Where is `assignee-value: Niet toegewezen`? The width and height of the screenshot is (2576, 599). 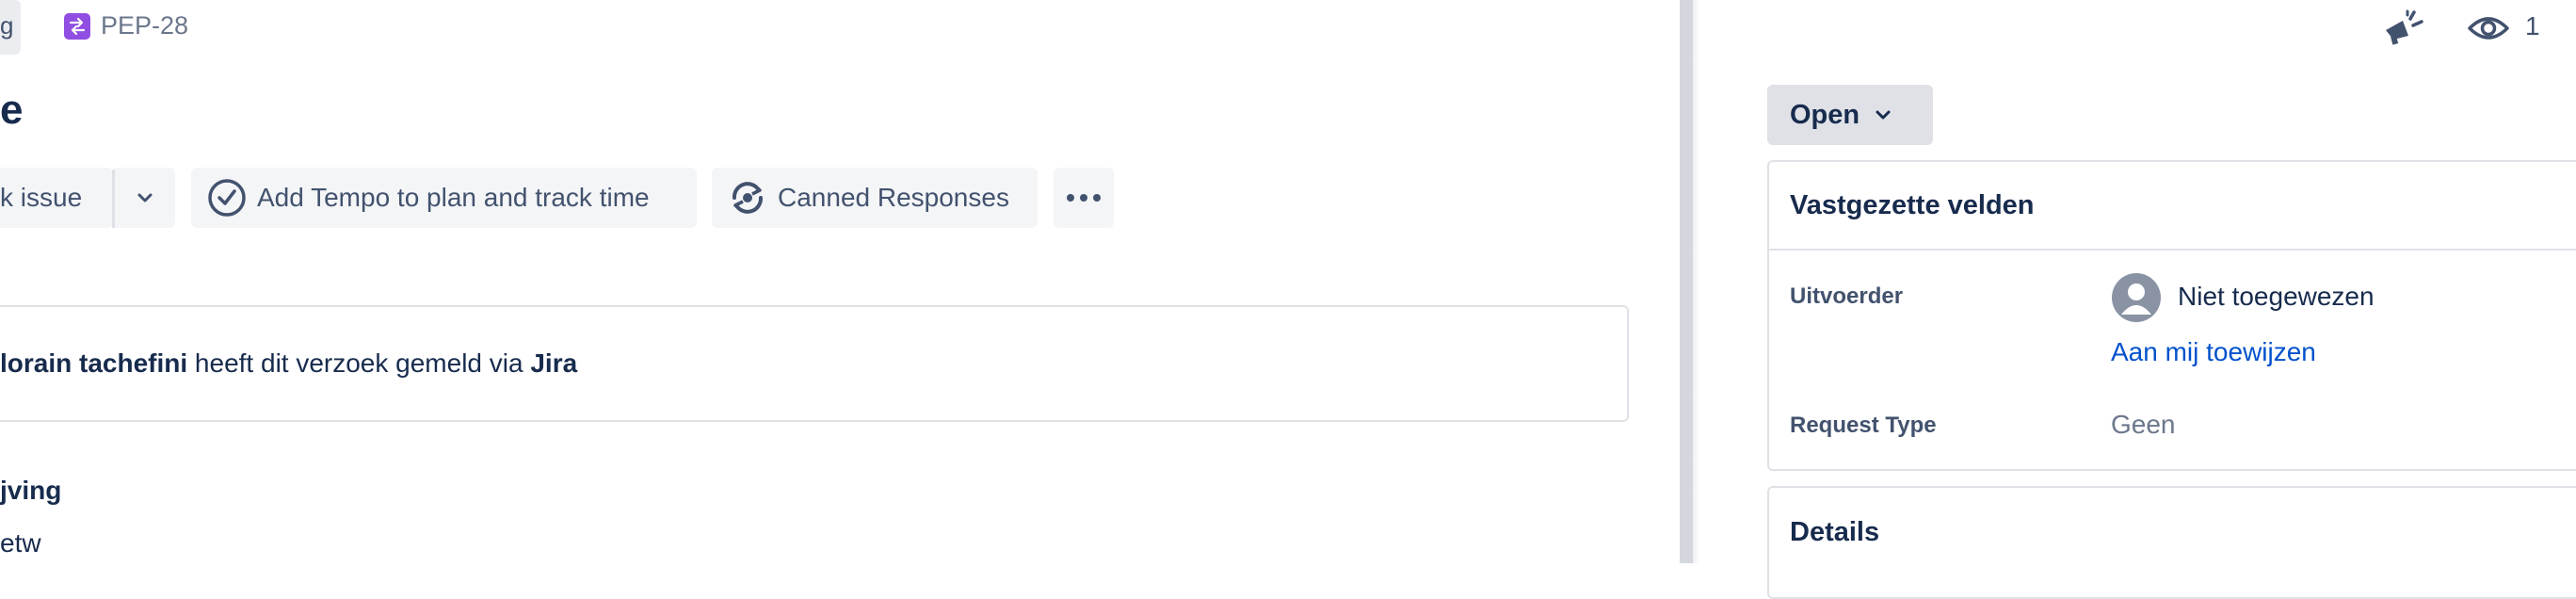
assignee-value: Niet toegewezen is located at coordinates (2276, 297).